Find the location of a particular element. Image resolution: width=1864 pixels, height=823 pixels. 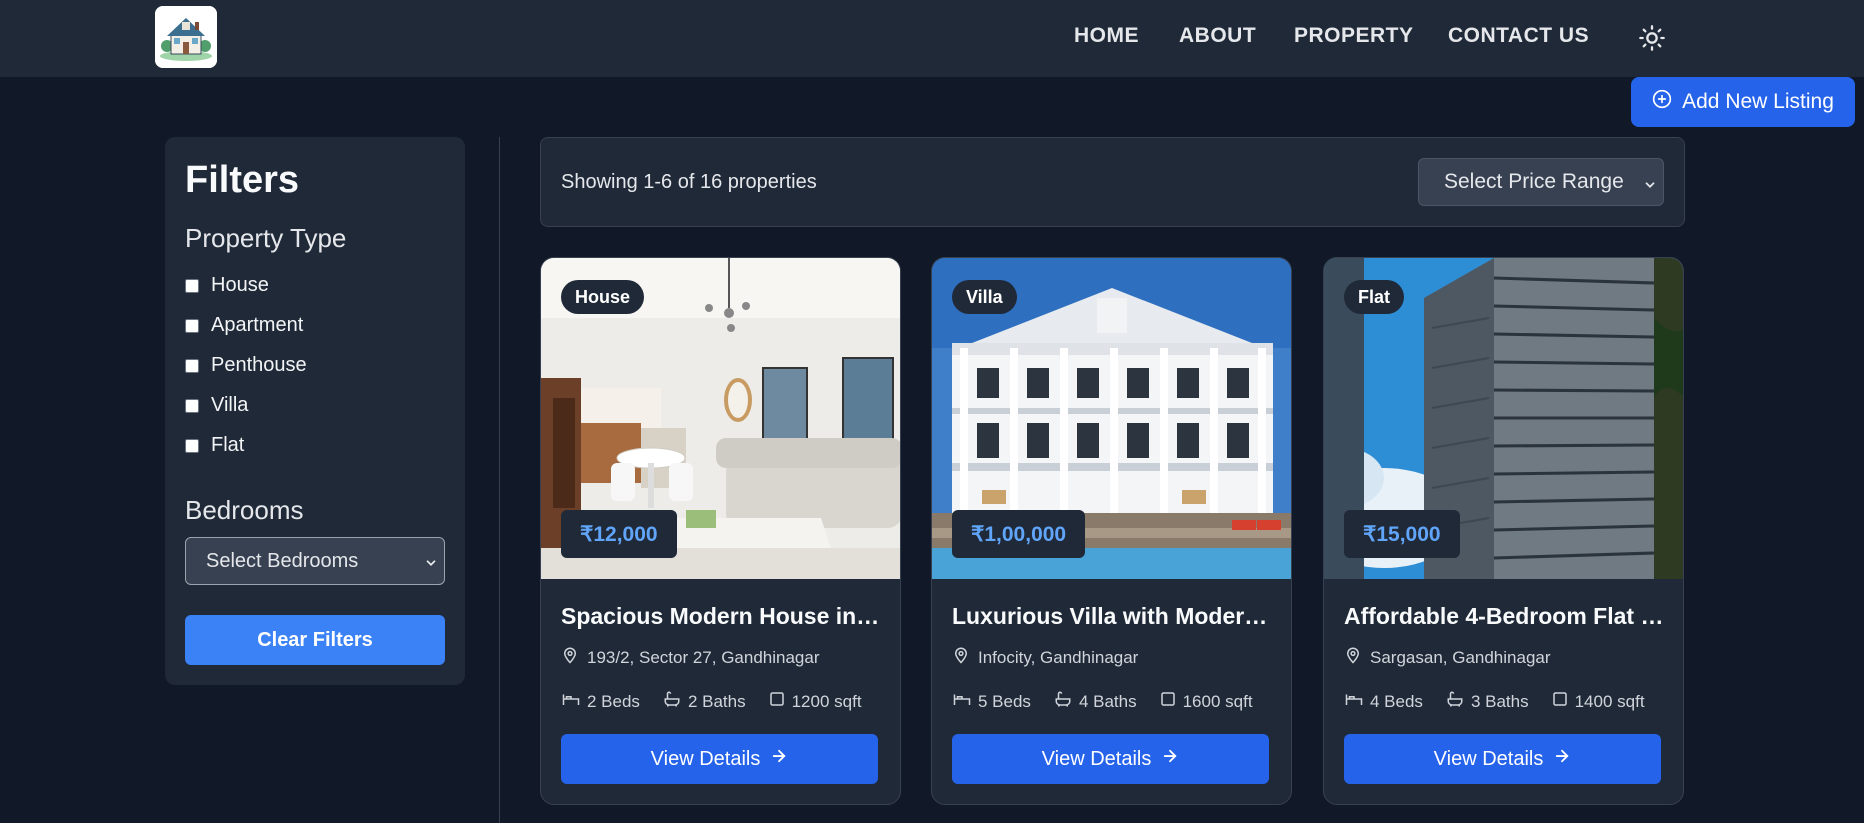

bedrooms-title: Bedrooms is located at coordinates (244, 510).